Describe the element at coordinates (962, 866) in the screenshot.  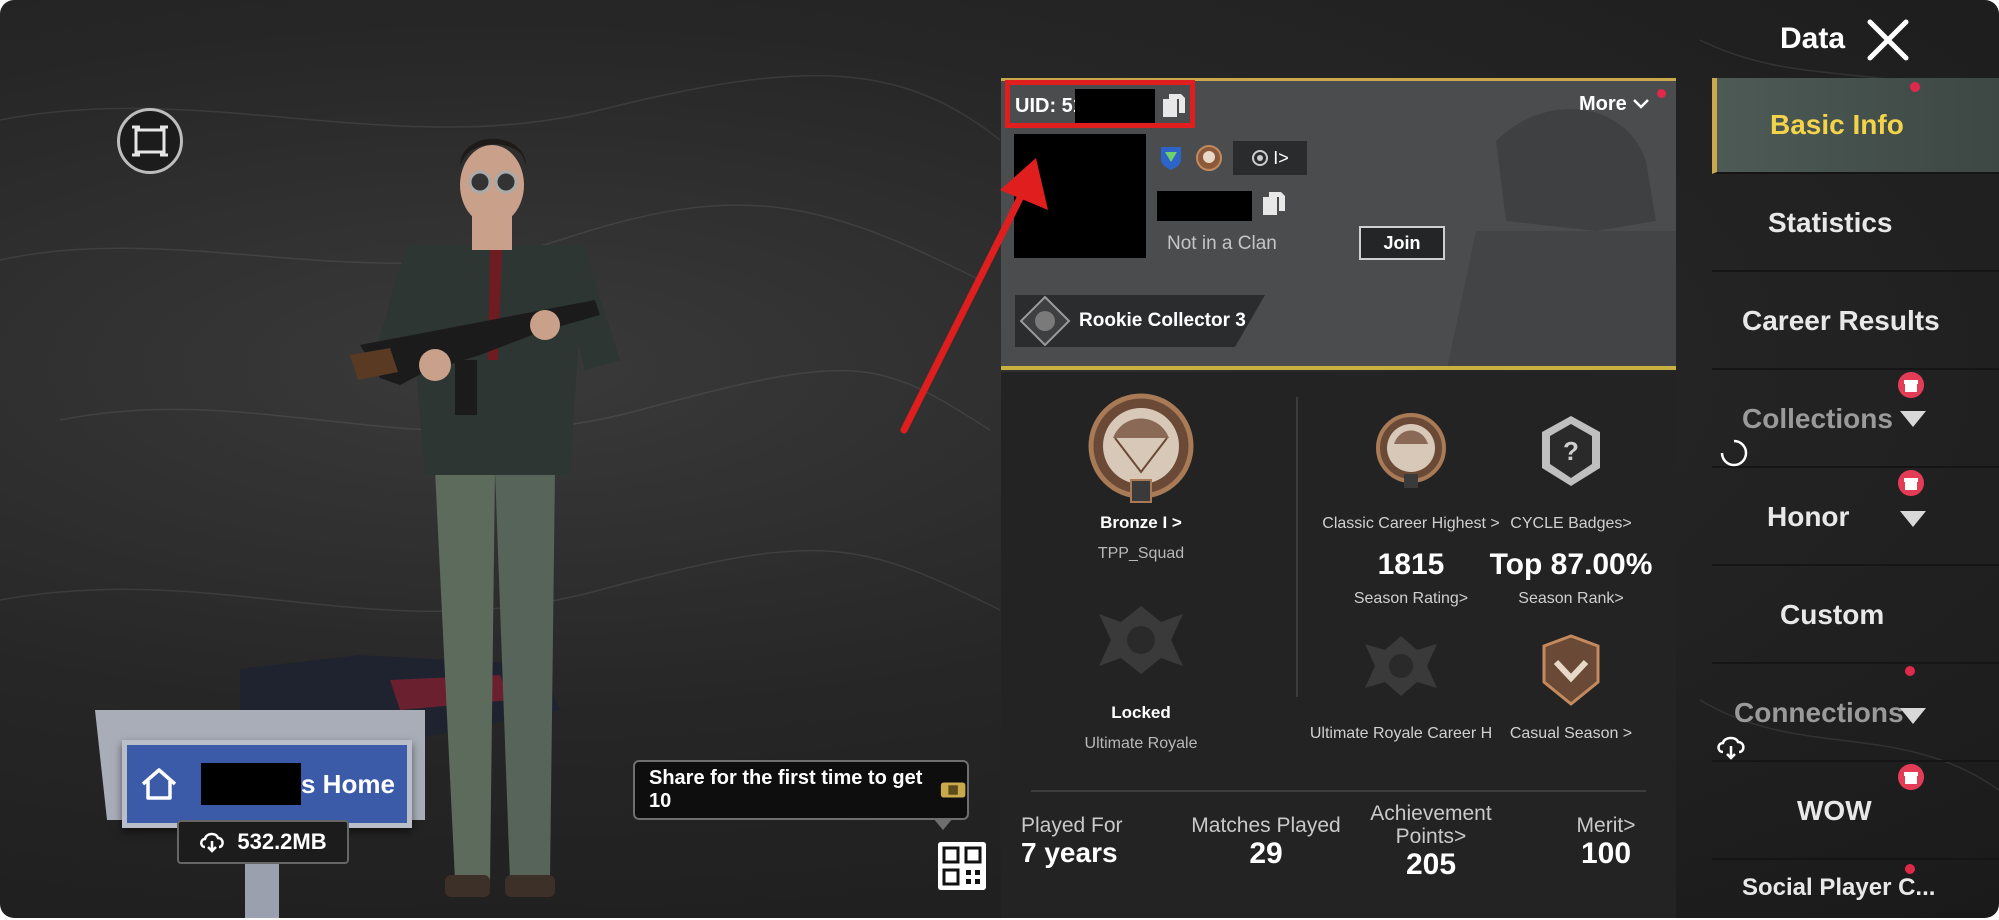
I see `qr-code-icon` at that location.